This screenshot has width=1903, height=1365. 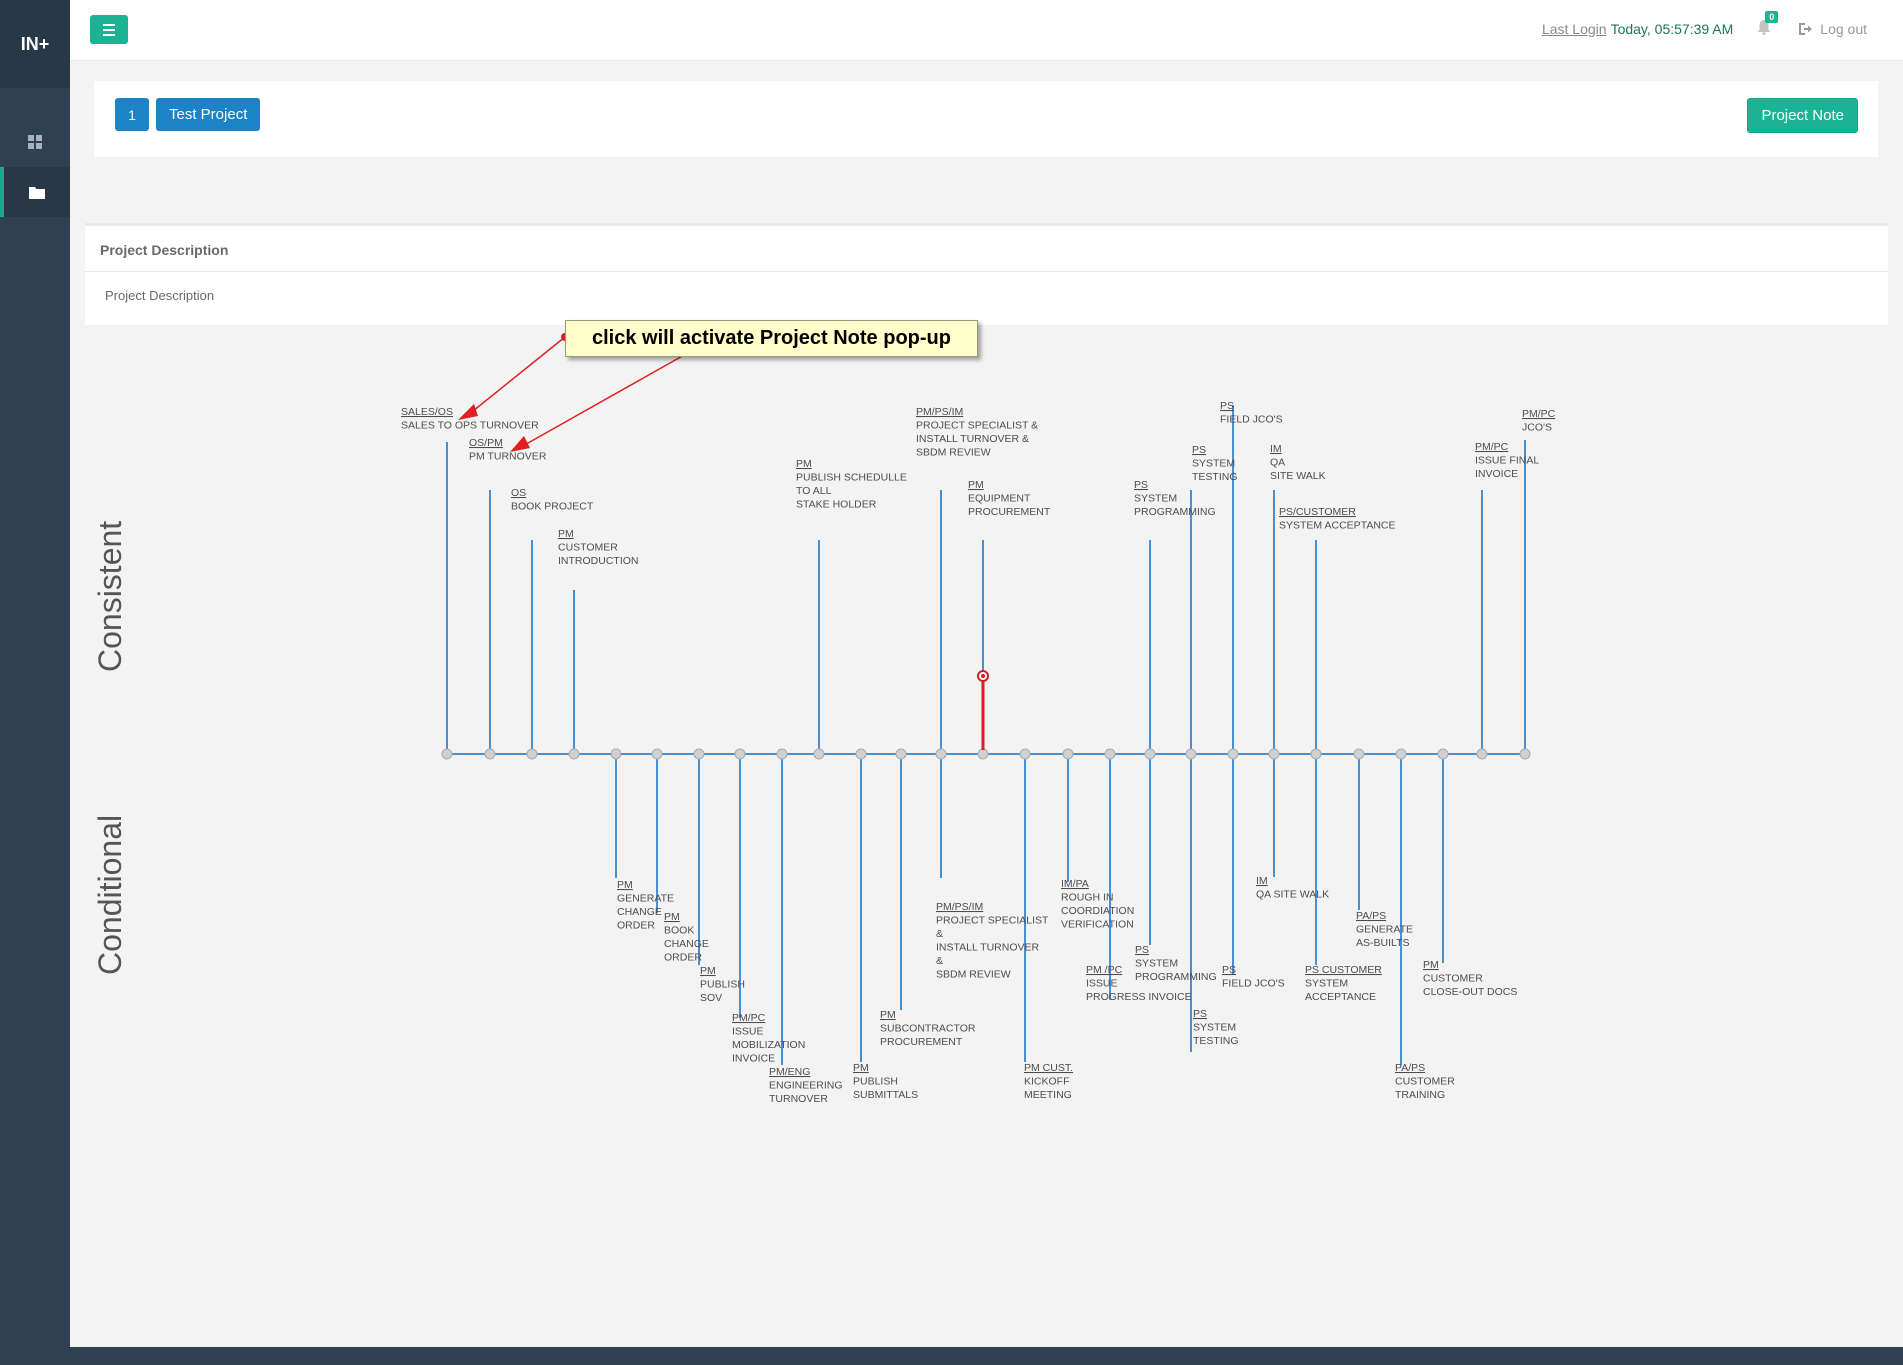 I want to click on timeline-step-text: SBDM REVIEW, so click(x=973, y=975).